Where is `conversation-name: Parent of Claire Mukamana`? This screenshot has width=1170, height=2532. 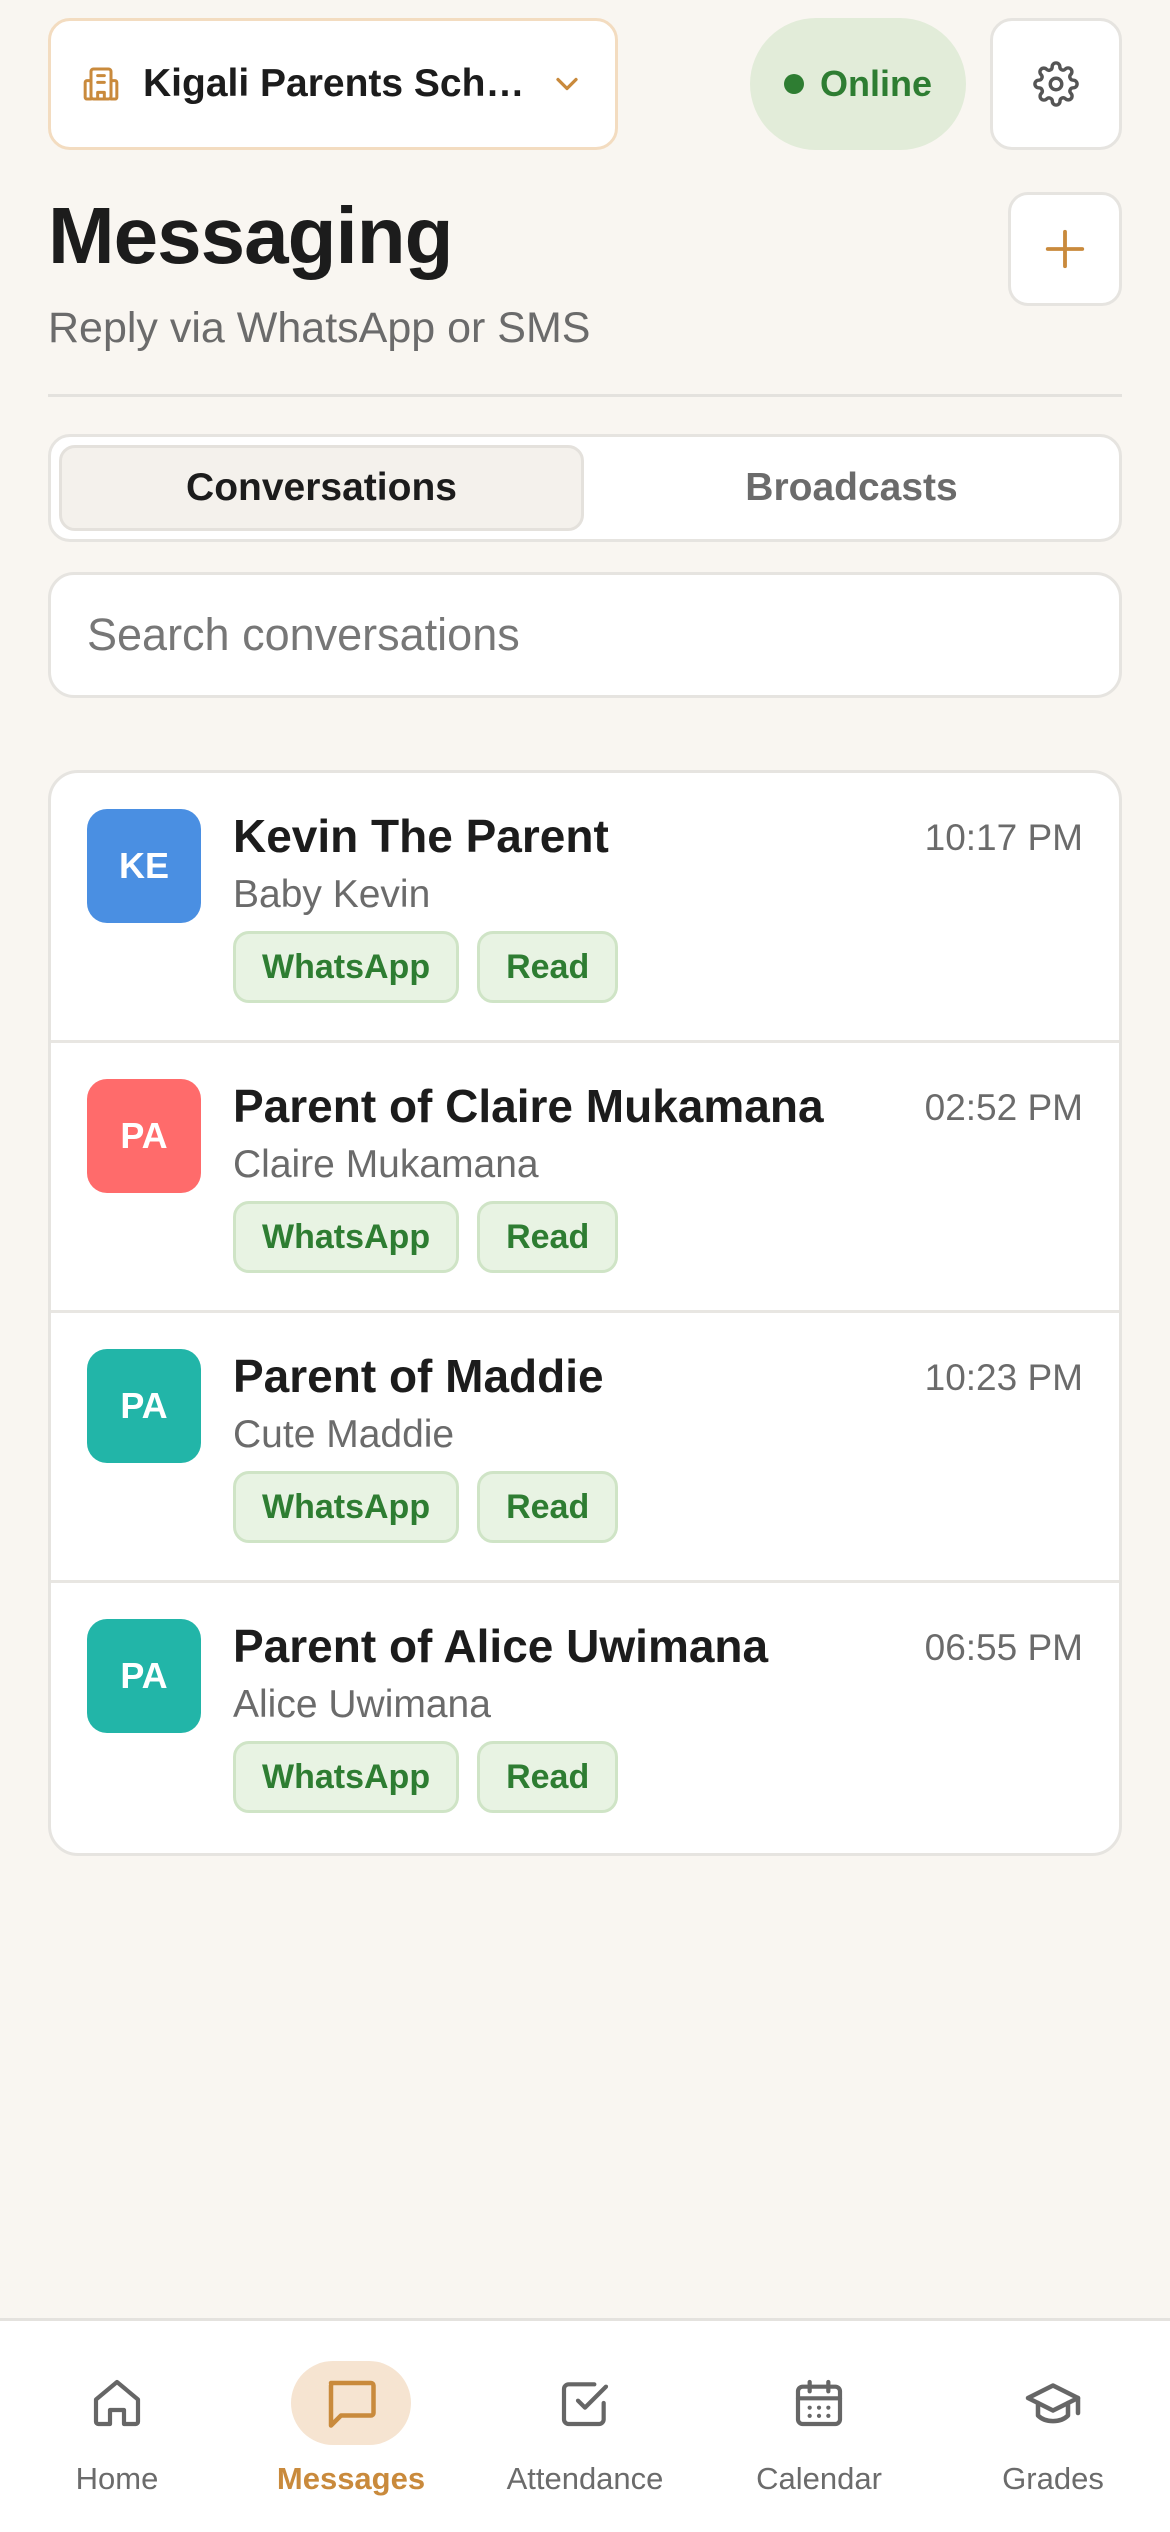 conversation-name: Parent of Claire Mukamana is located at coordinates (528, 1106).